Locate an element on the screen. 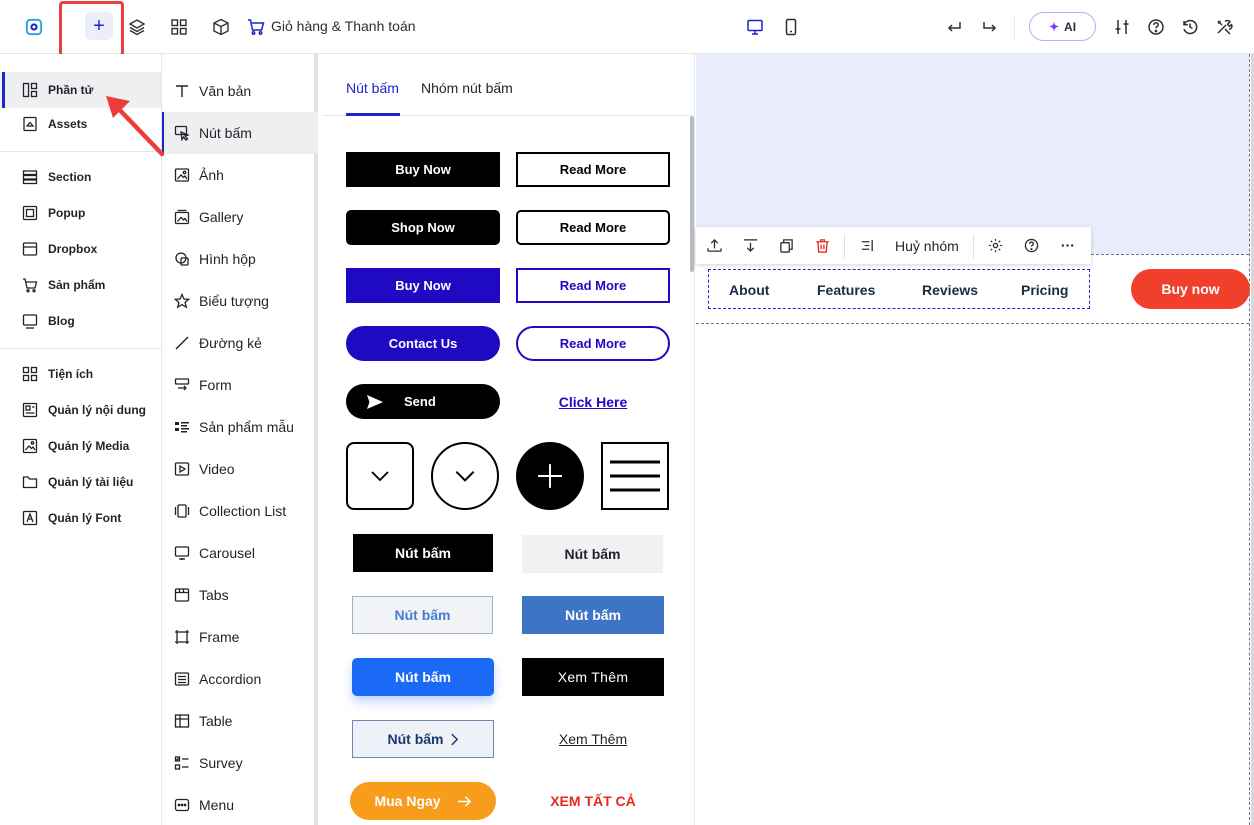 This screenshot has height=825, width=1254. mobile-view-icon is located at coordinates (791, 27).